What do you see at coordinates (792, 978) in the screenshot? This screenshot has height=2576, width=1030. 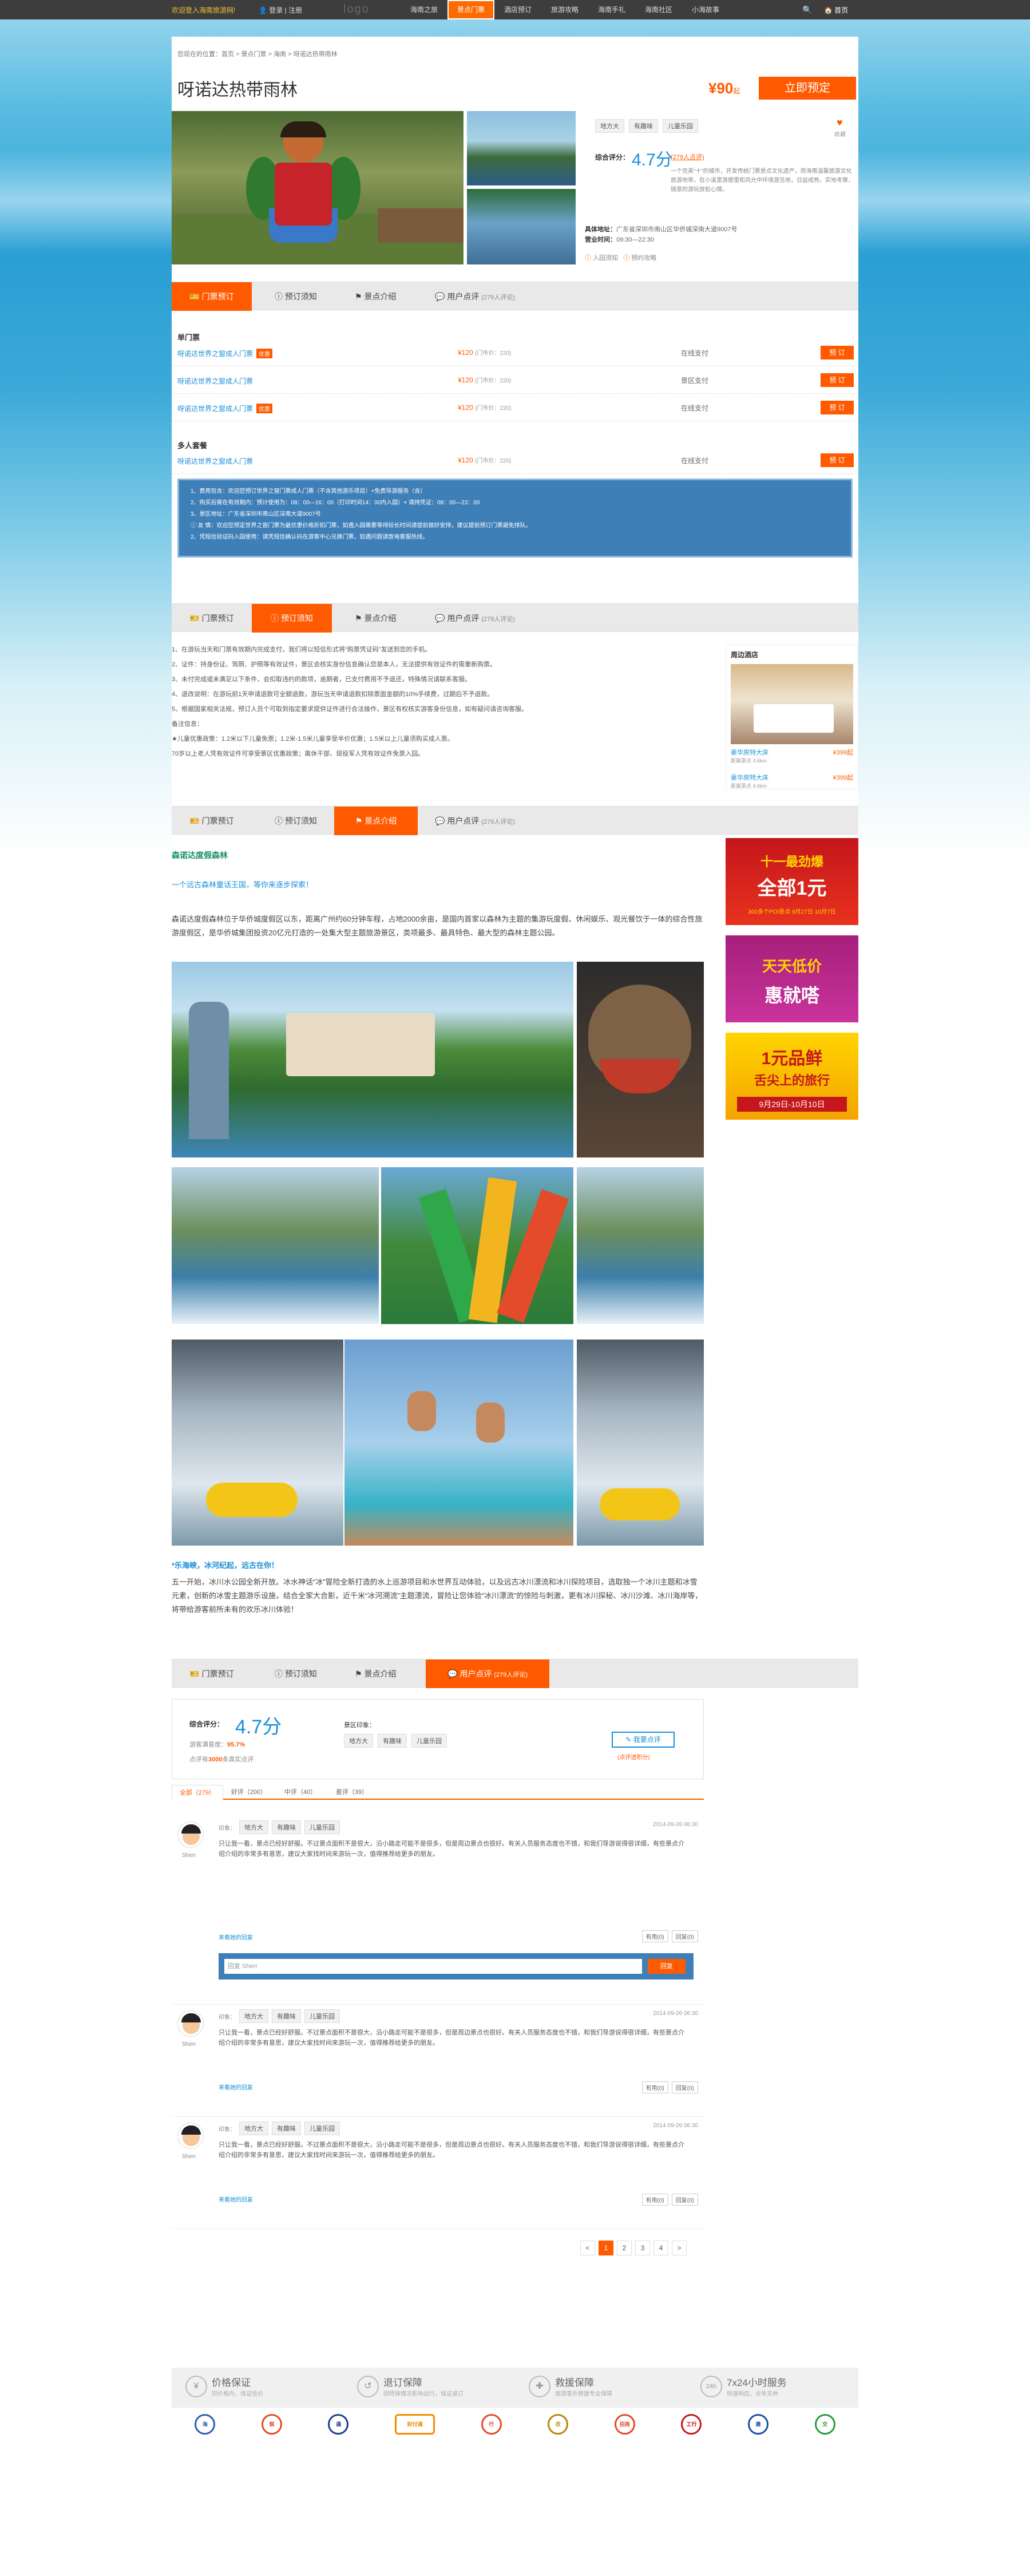 I see `promo-banner-2: 天天低价 惠就嗒` at bounding box center [792, 978].